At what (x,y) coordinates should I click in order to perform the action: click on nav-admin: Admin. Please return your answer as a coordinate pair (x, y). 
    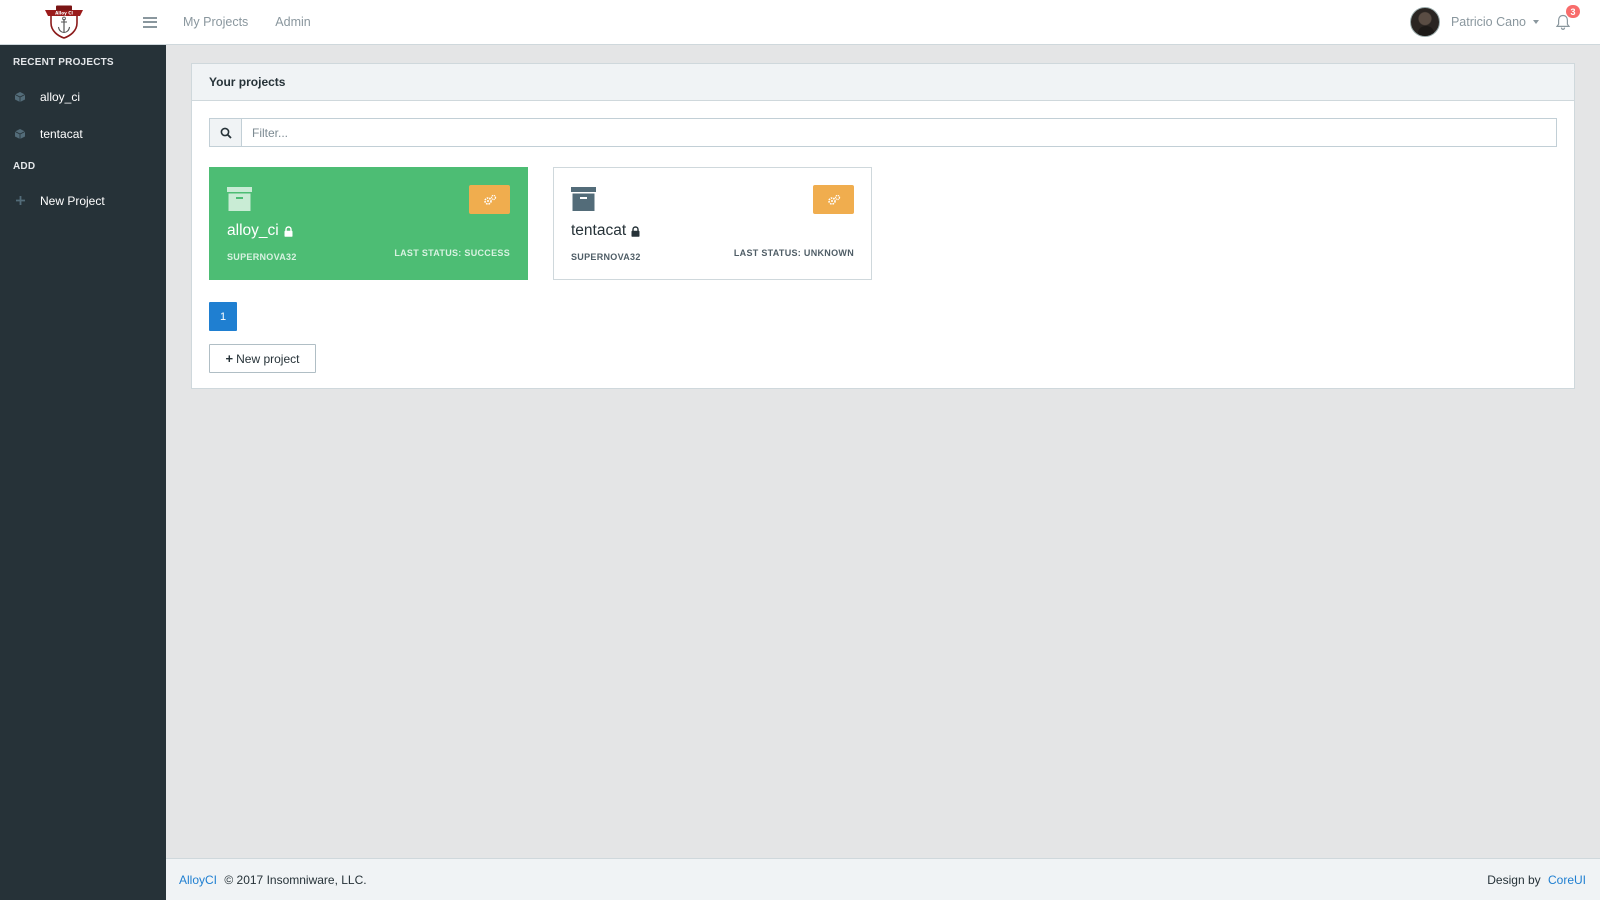
    Looking at the image, I should click on (292, 22).